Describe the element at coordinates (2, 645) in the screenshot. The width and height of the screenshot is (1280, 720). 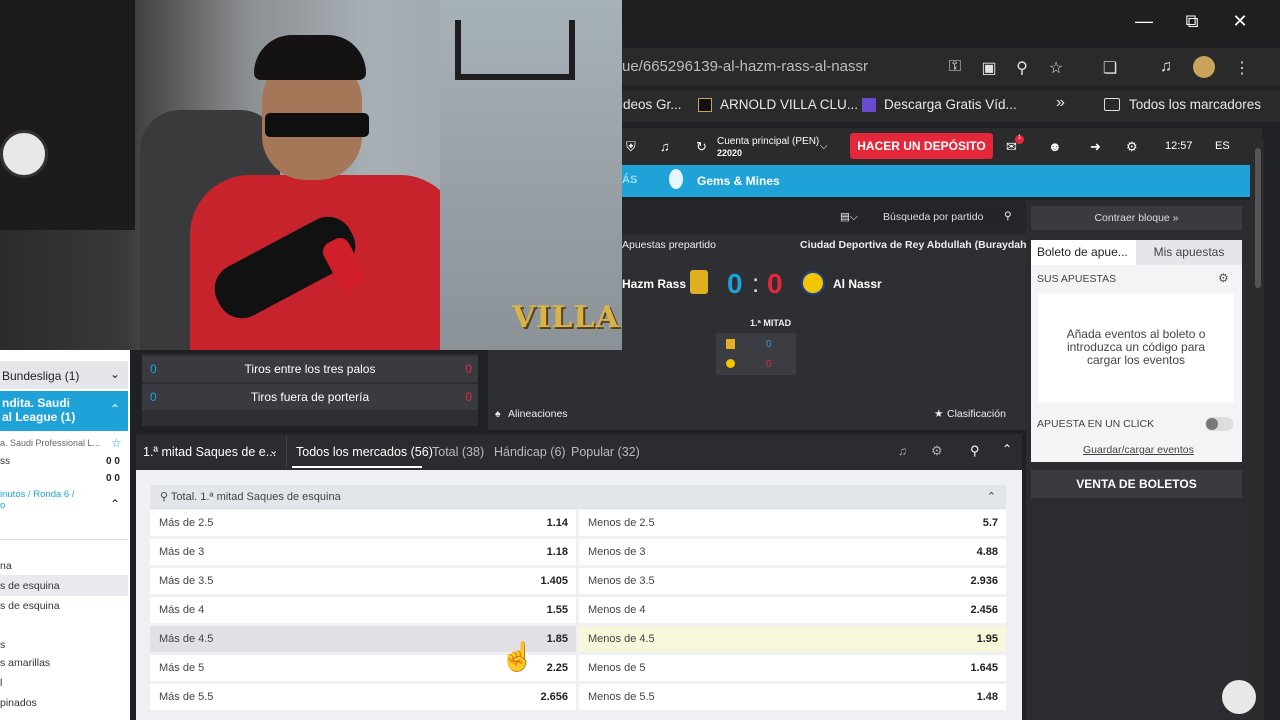
I see `market-link: s` at that location.